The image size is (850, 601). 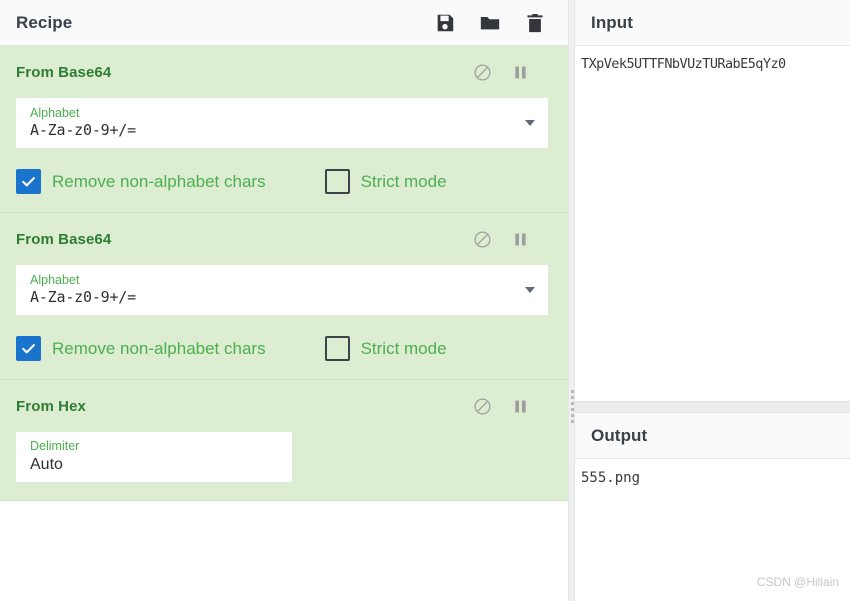 What do you see at coordinates (490, 23) in the screenshot?
I see `folder-icon` at bounding box center [490, 23].